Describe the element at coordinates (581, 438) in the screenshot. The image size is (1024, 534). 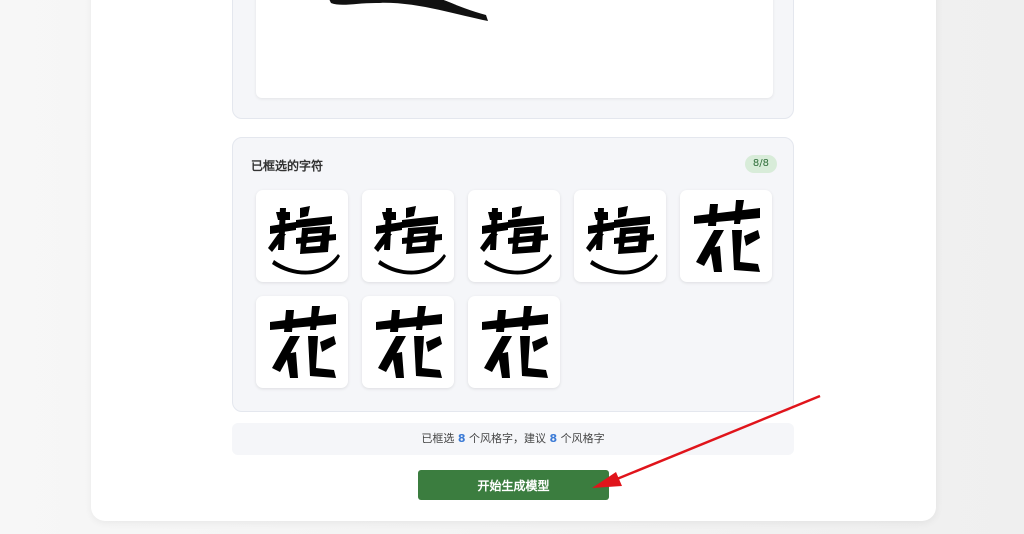
I see `summary-text-3: 个风格字` at that location.